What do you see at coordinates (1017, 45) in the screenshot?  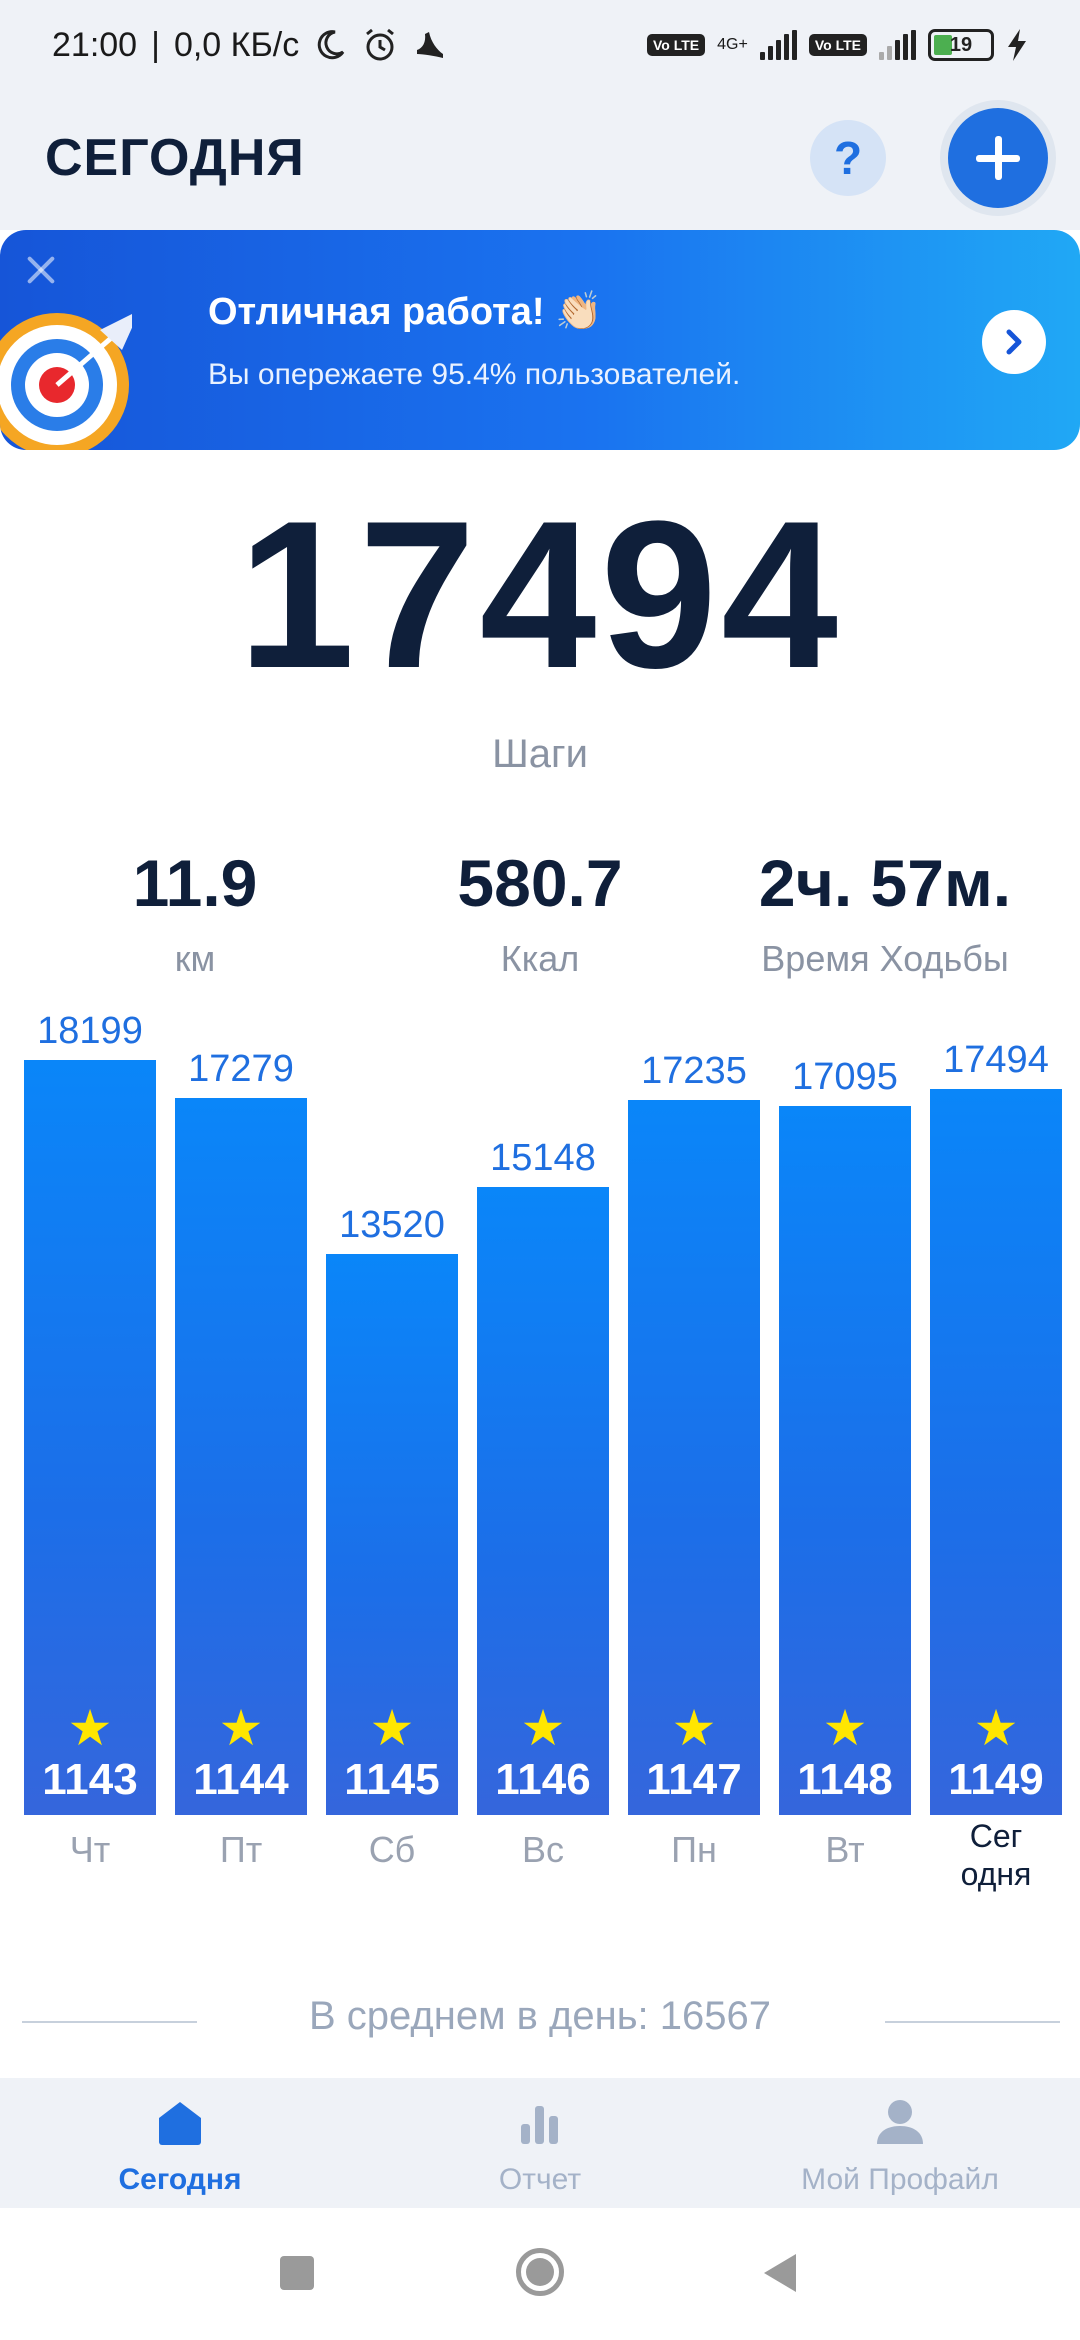 I see `charging-icon` at bounding box center [1017, 45].